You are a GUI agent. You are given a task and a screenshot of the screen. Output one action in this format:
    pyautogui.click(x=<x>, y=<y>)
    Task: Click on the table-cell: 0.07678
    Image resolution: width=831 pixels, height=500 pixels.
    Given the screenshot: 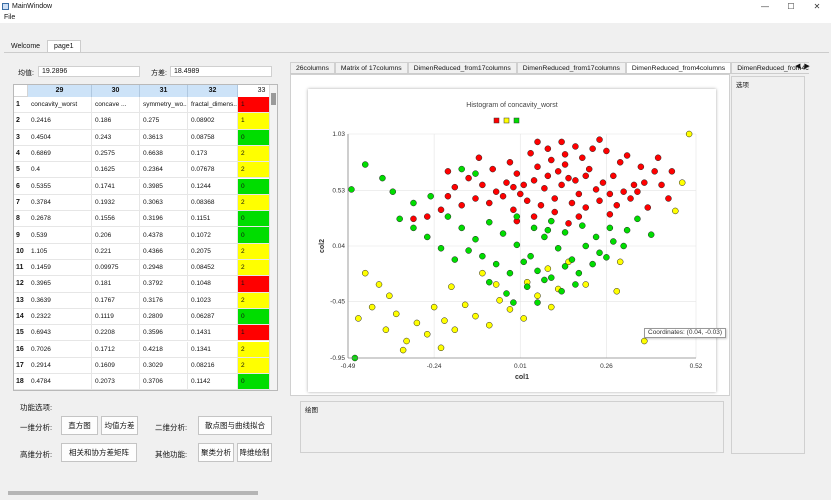 What is the action you would take?
    pyautogui.click(x=213, y=170)
    